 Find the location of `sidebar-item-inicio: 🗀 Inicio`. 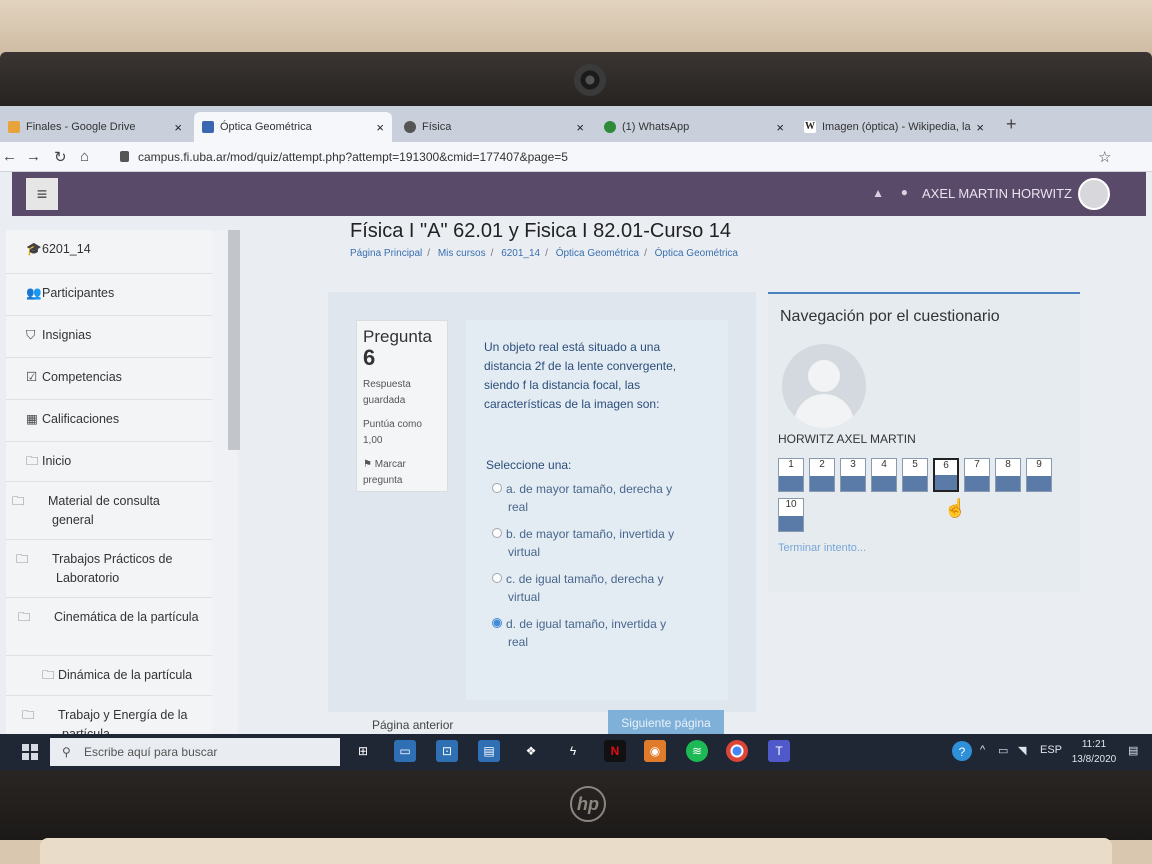

sidebar-item-inicio: 🗀 Inicio is located at coordinates (109, 462).